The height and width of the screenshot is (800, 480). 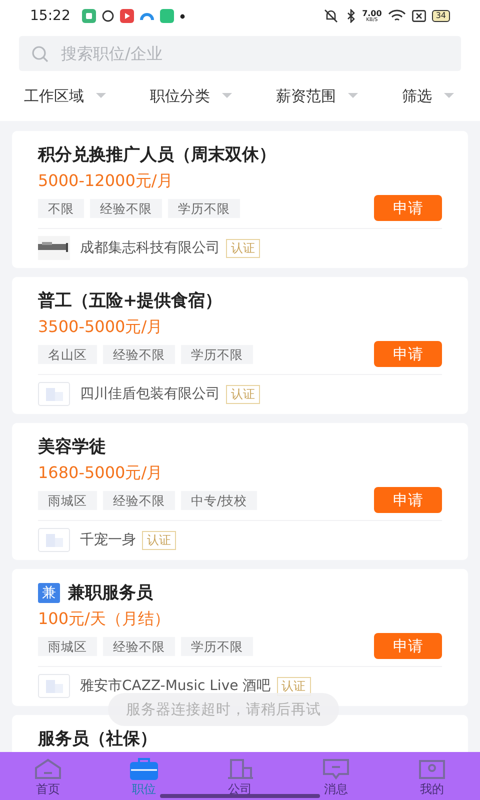 I want to click on job-salary: 100元/天（月结）, so click(x=104, y=619).